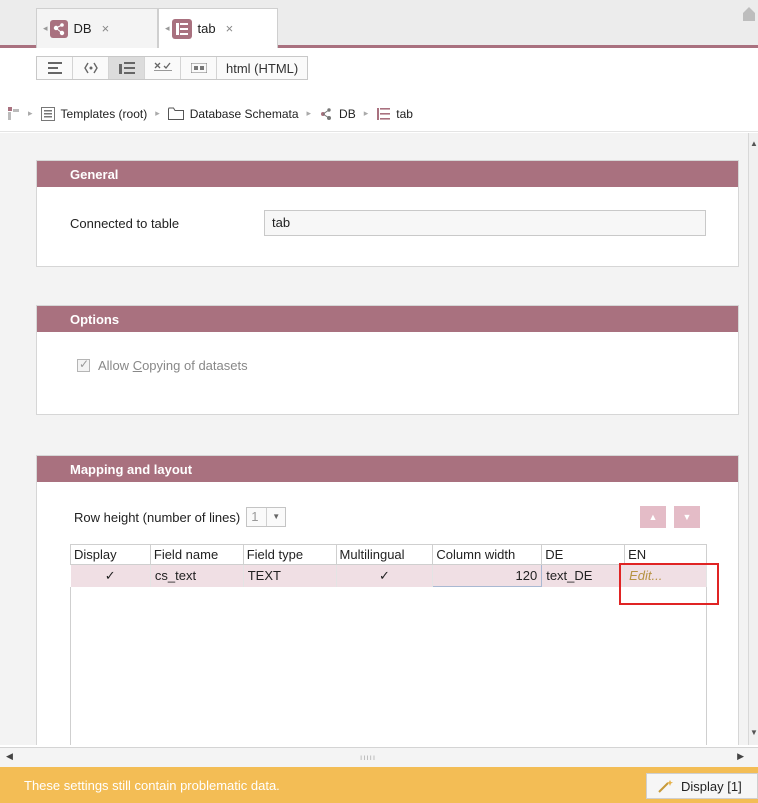 Image resolution: width=758 pixels, height=803 pixels. What do you see at coordinates (175, 113) in the screenshot?
I see `folder-icon` at bounding box center [175, 113].